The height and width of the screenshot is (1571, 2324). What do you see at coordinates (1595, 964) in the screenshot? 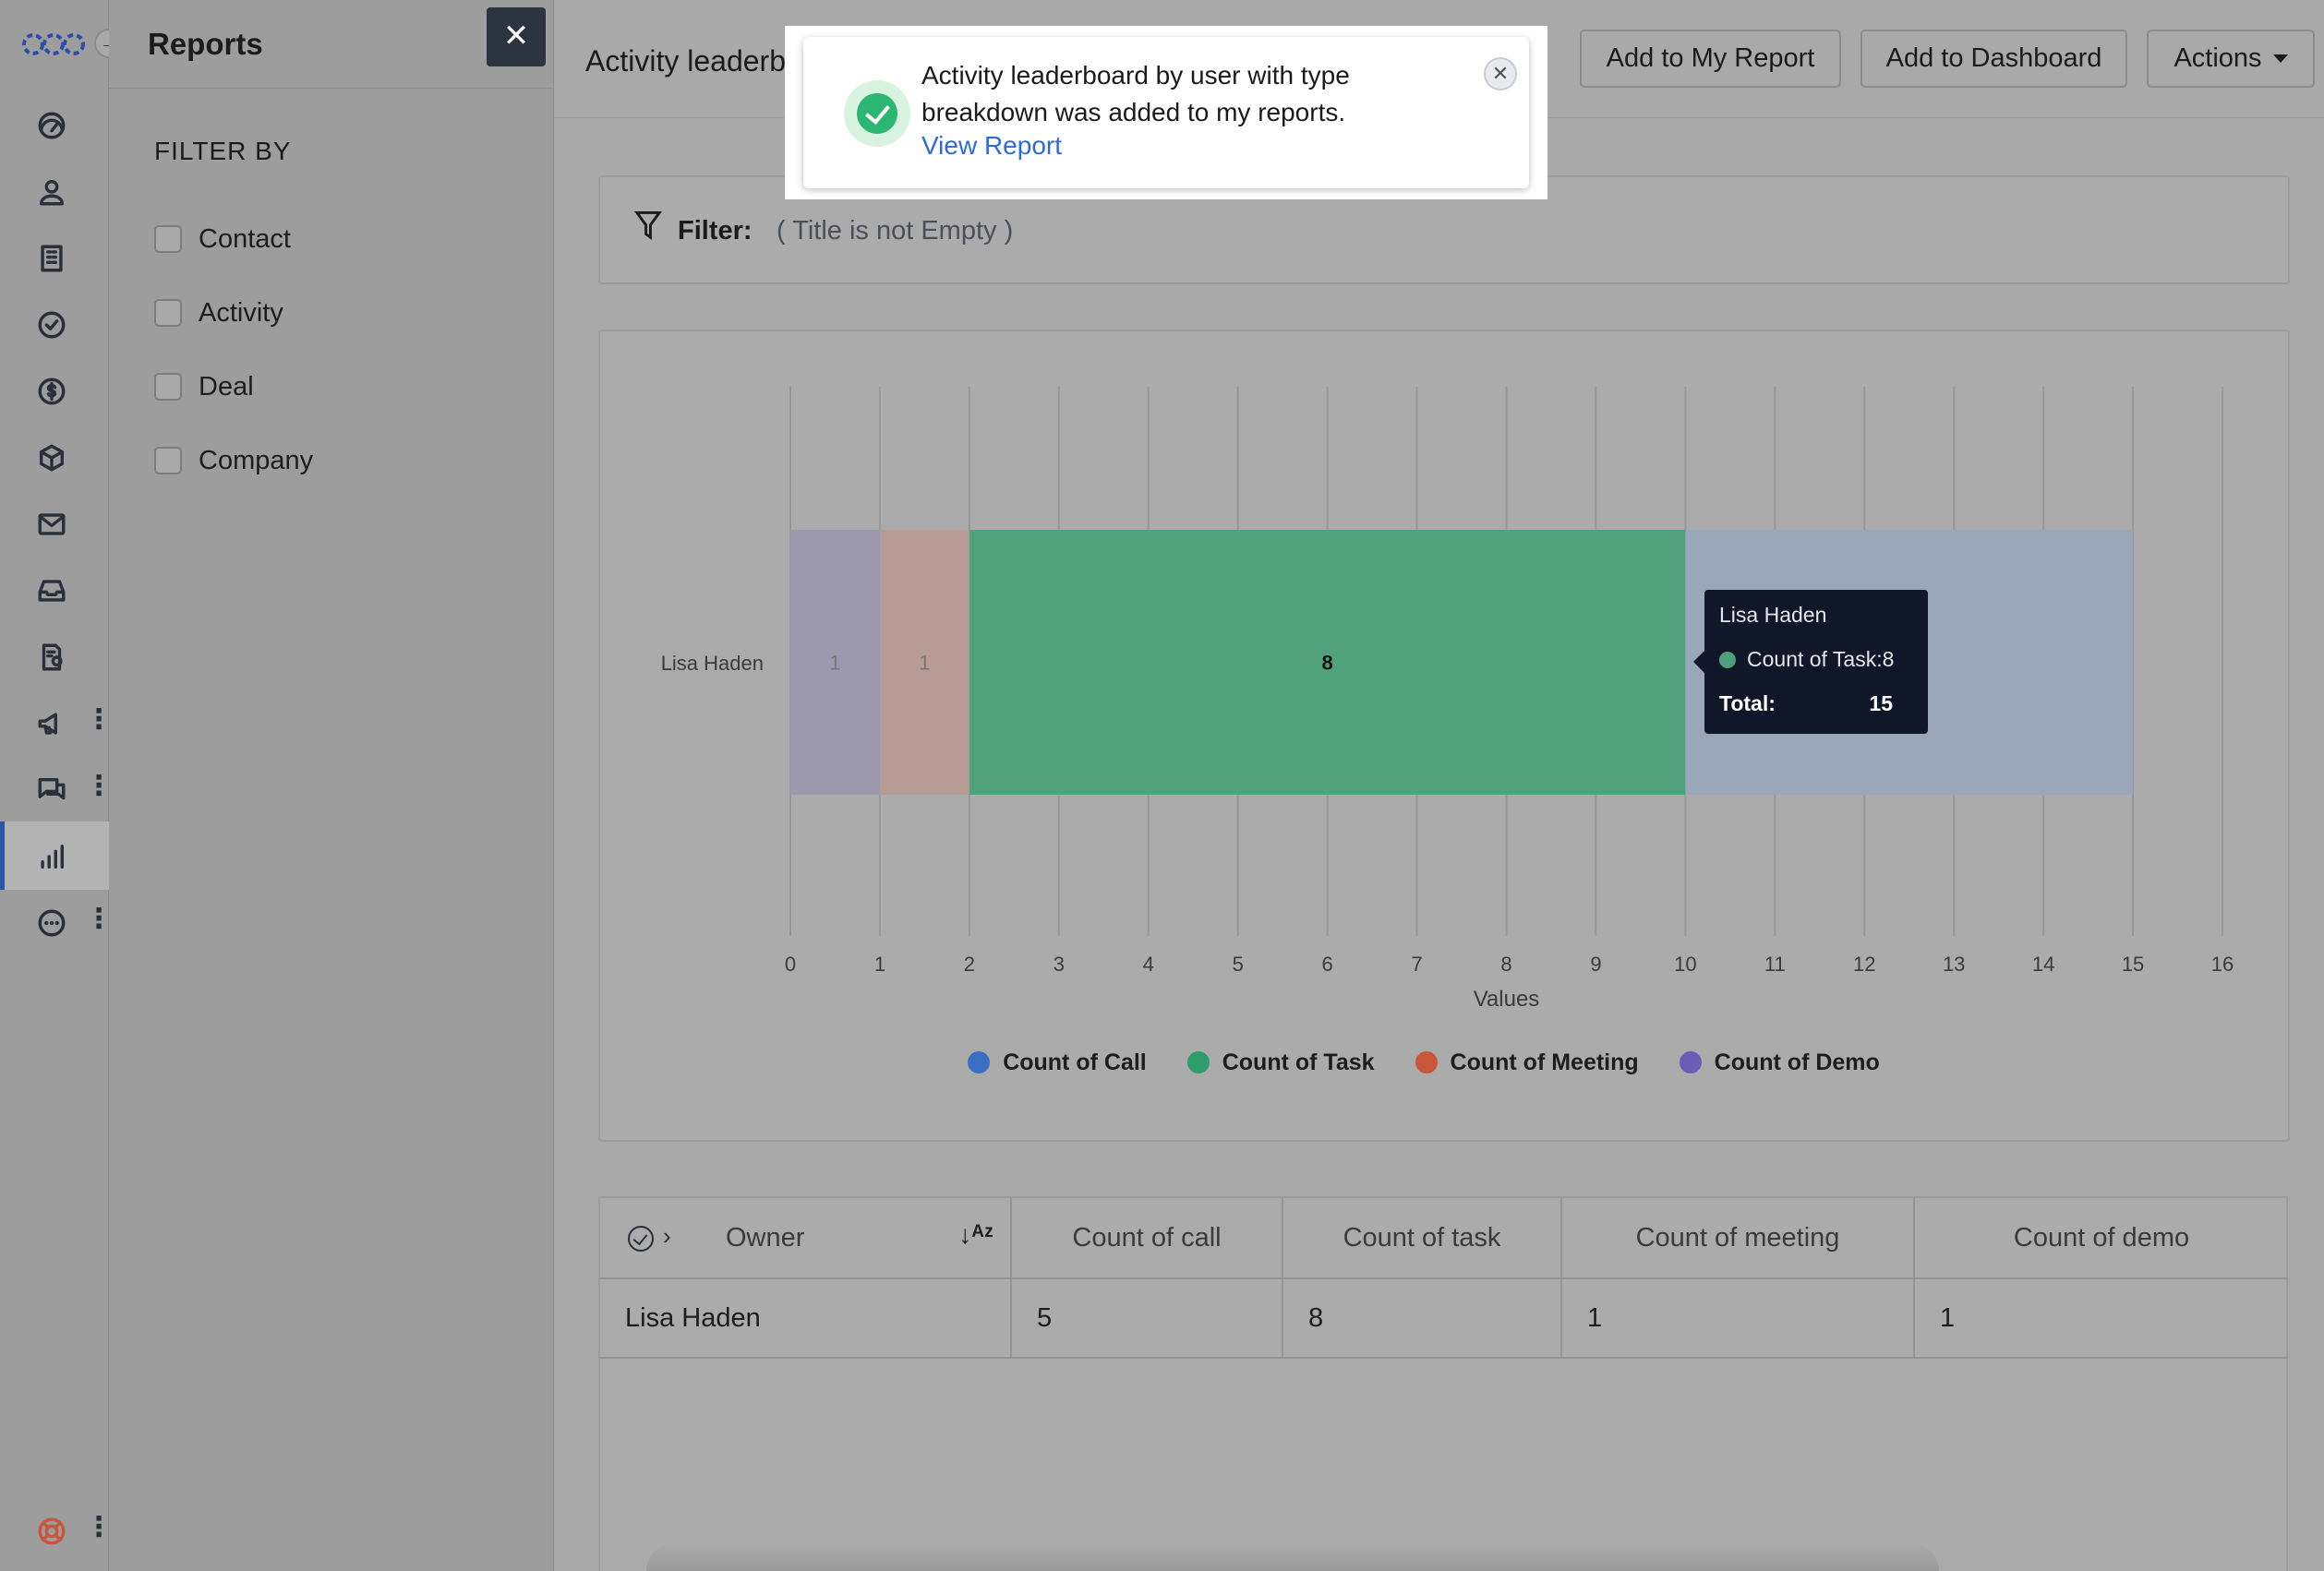
I see `x-tick-label: 9` at bounding box center [1595, 964].